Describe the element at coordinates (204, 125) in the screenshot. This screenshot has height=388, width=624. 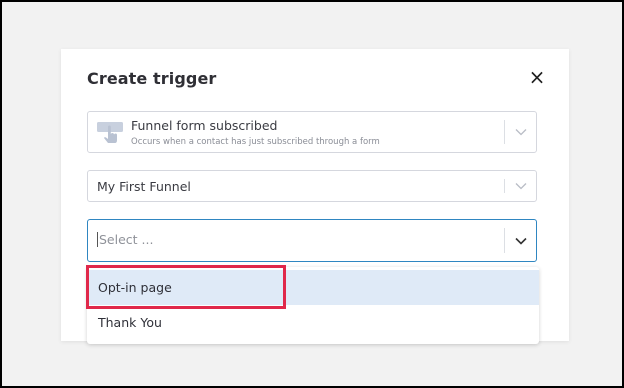
I see `trigger-type-title: Funnel form subscribed` at that location.